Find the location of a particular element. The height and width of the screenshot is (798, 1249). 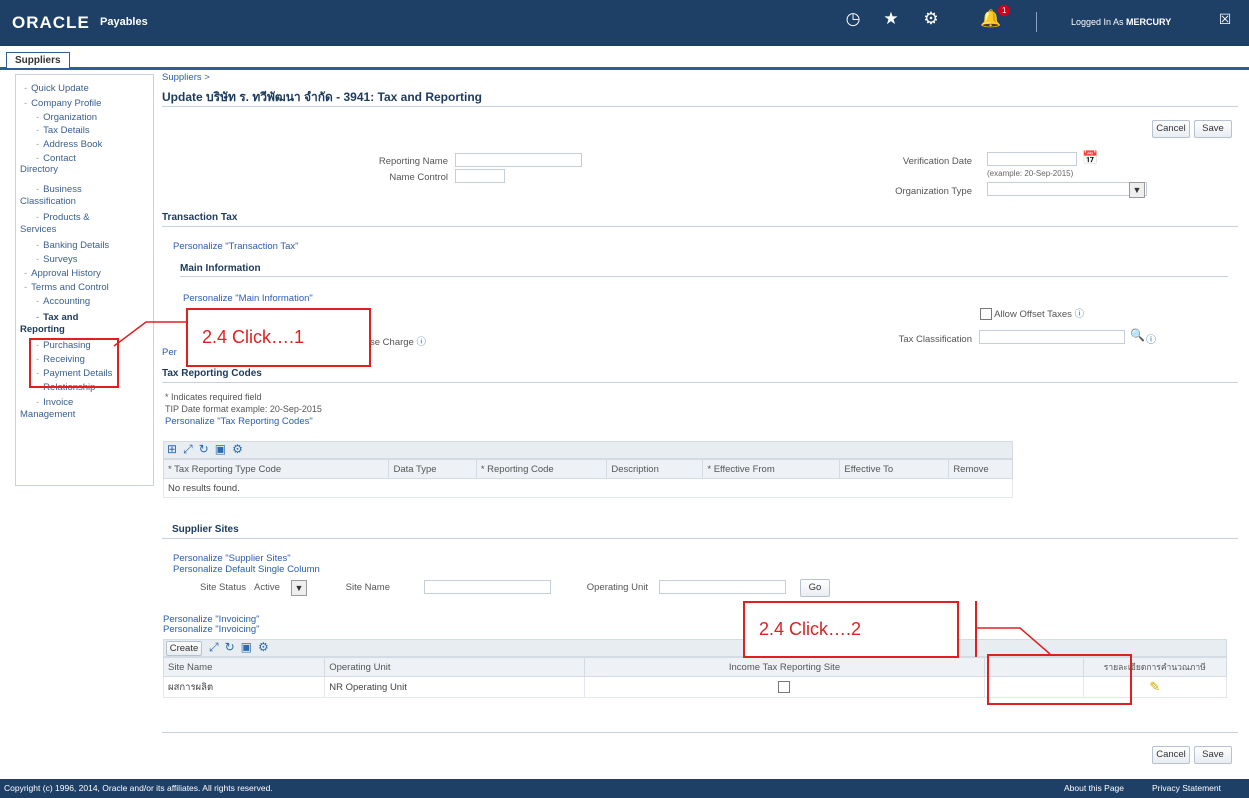

personalize-supplier-sites-link: Personalize "Supplier Sites" is located at coordinates (232, 558).